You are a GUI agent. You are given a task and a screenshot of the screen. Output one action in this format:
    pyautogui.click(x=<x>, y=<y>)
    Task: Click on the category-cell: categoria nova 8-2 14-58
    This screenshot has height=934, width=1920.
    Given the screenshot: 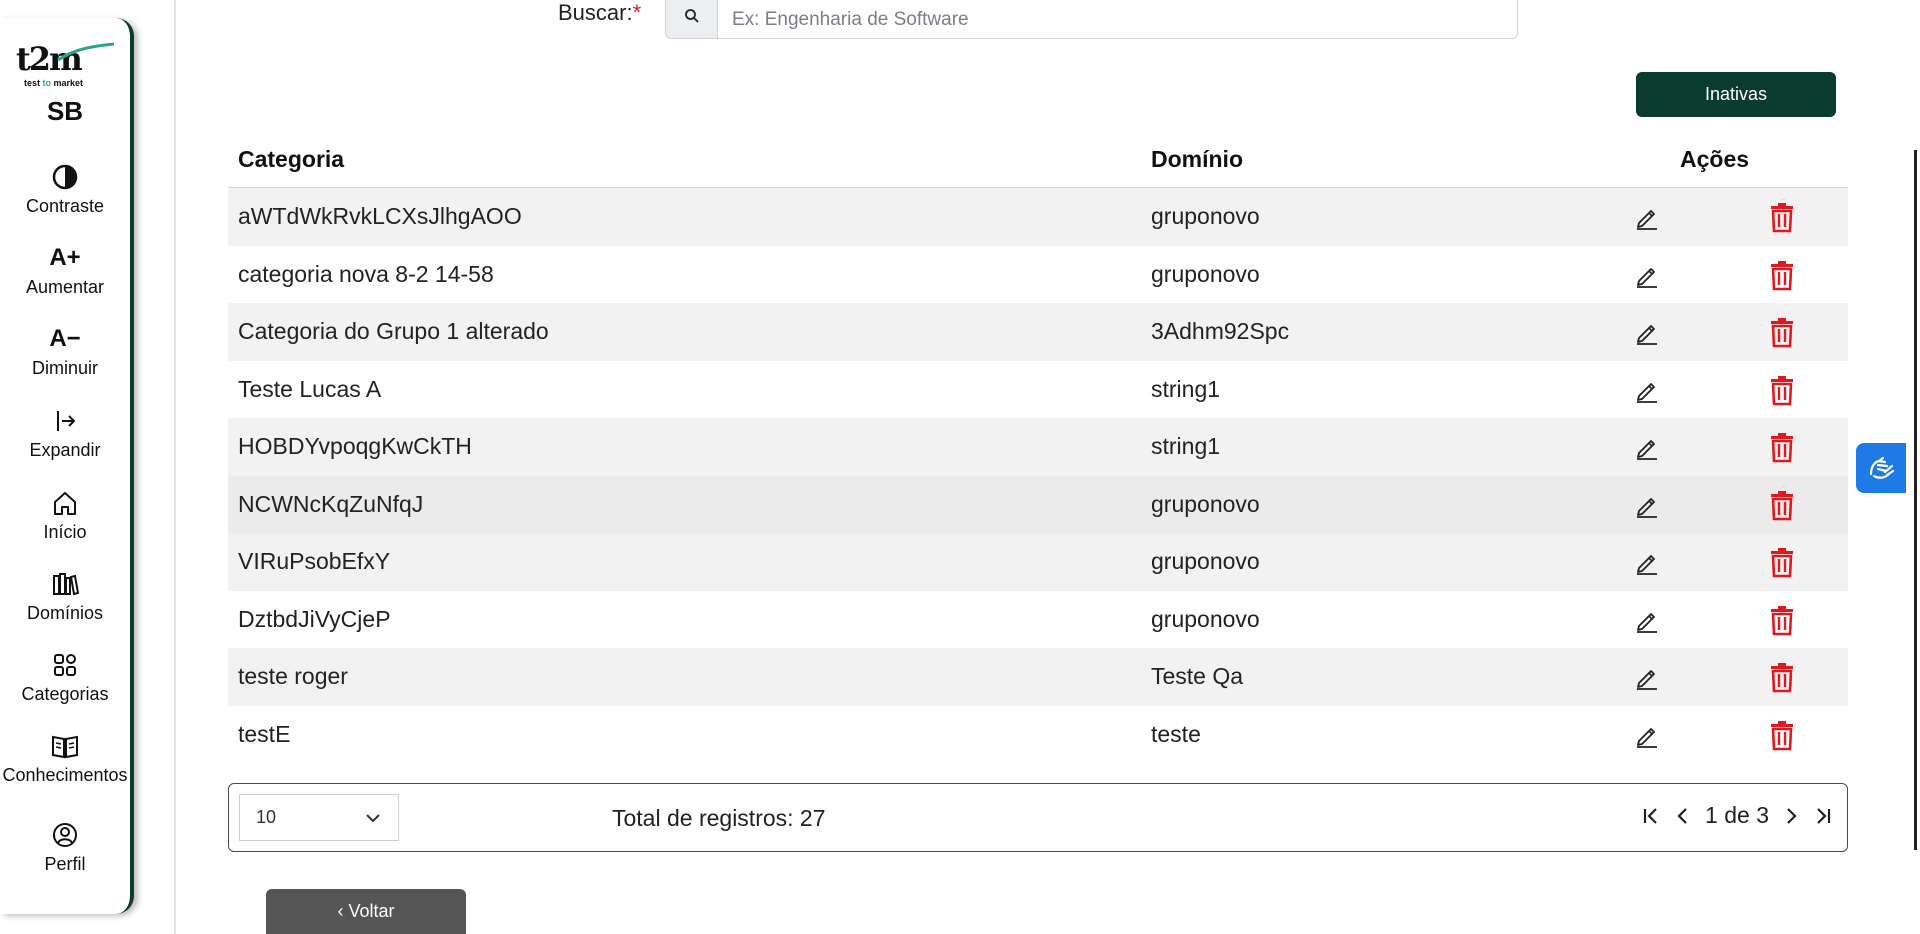 What is the action you would take?
    pyautogui.click(x=366, y=273)
    